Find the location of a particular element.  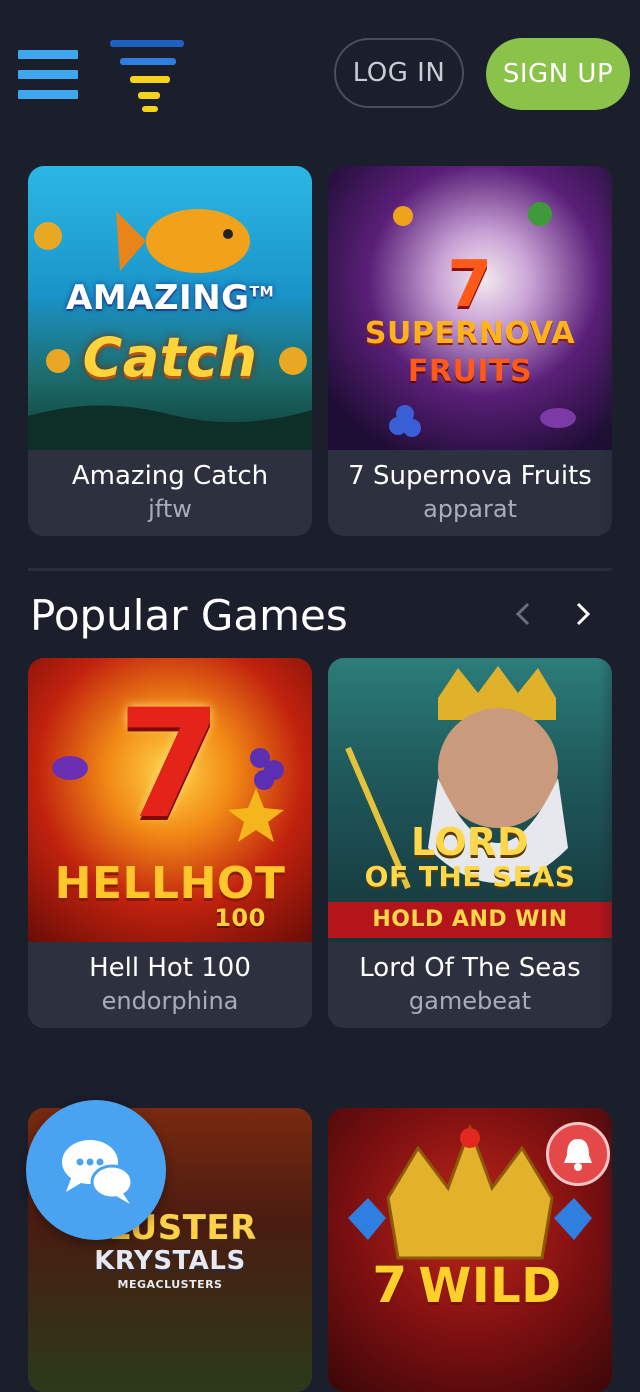

game-thumbnail: 7 HELLHOT 100 is located at coordinates (170, 800).